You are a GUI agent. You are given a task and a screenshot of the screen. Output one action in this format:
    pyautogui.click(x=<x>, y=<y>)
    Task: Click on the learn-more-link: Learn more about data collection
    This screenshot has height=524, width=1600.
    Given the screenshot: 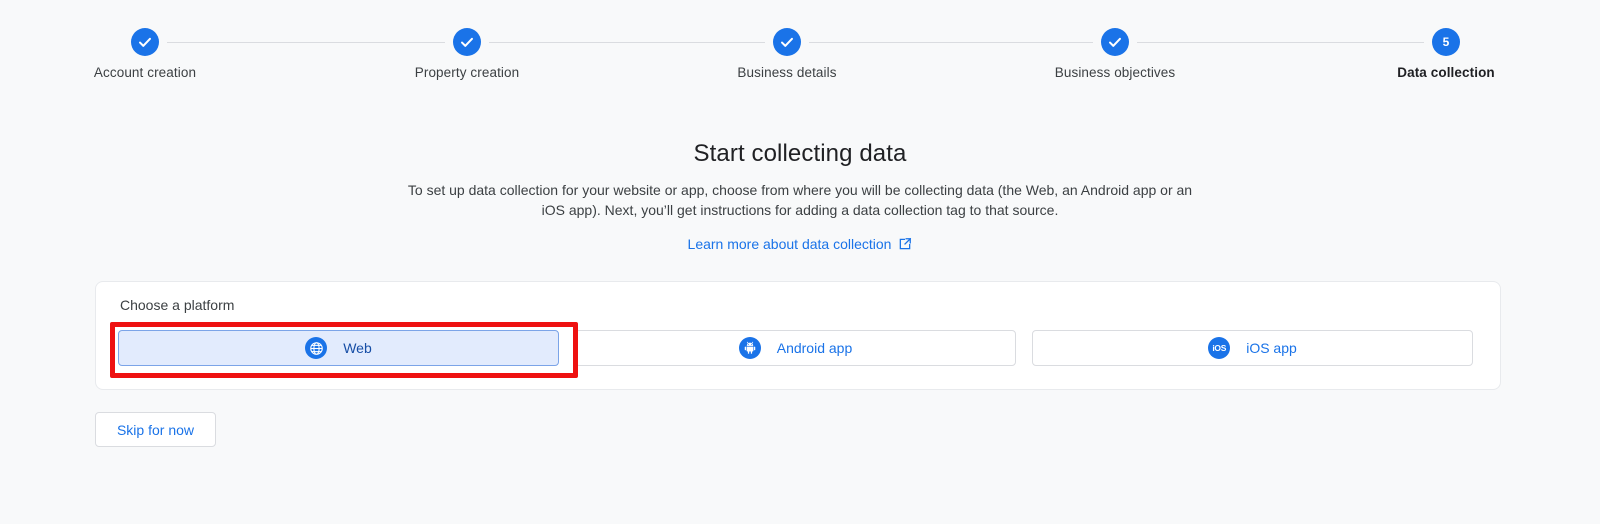 What is the action you would take?
    pyautogui.click(x=800, y=244)
    